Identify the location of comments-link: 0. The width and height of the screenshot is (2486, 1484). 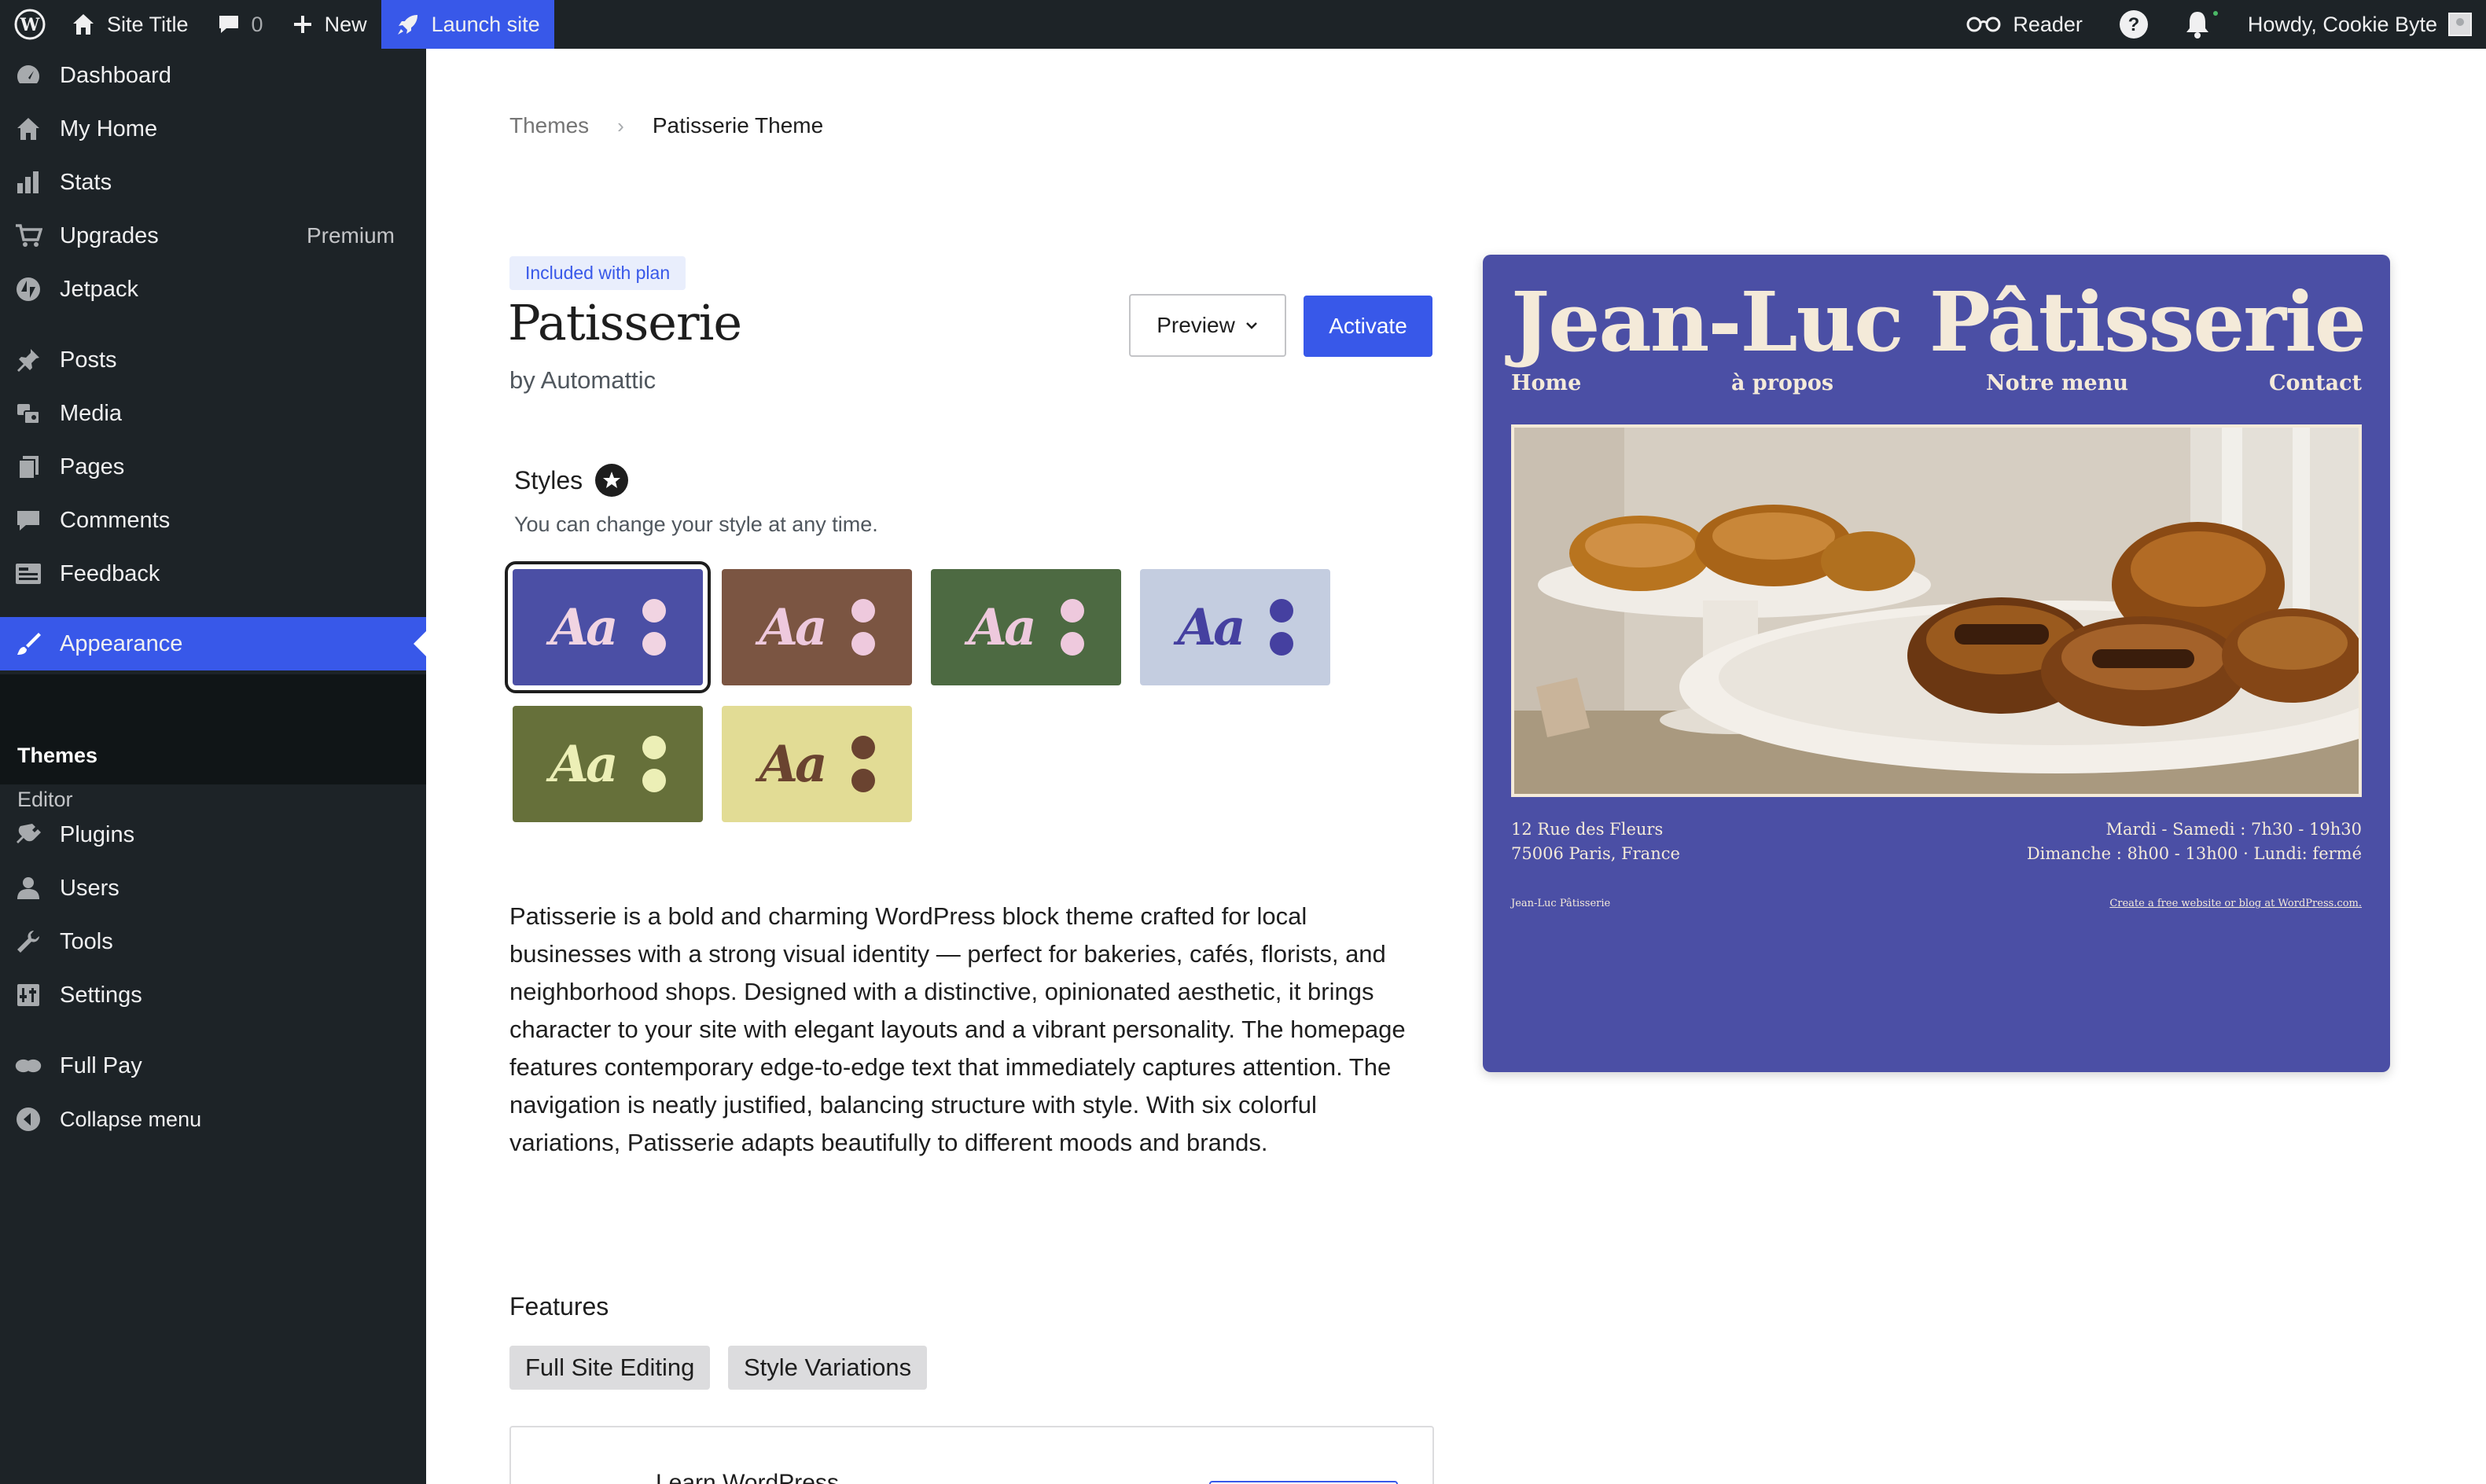
(240, 24).